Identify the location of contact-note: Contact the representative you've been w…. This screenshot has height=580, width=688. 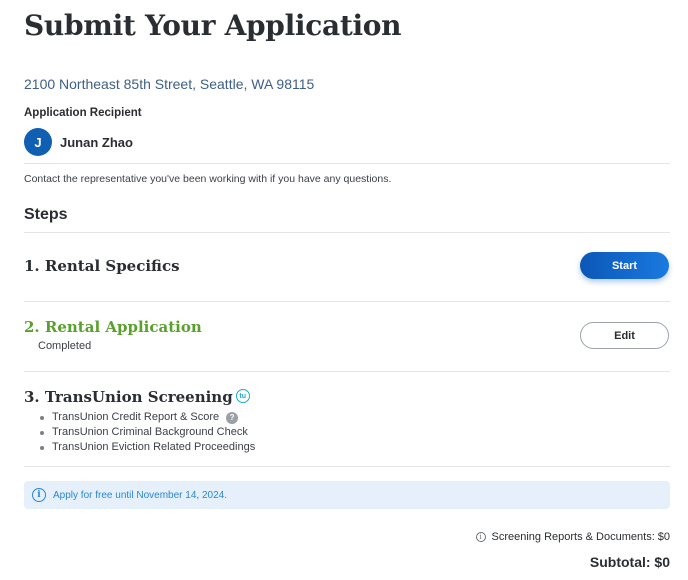
(208, 179).